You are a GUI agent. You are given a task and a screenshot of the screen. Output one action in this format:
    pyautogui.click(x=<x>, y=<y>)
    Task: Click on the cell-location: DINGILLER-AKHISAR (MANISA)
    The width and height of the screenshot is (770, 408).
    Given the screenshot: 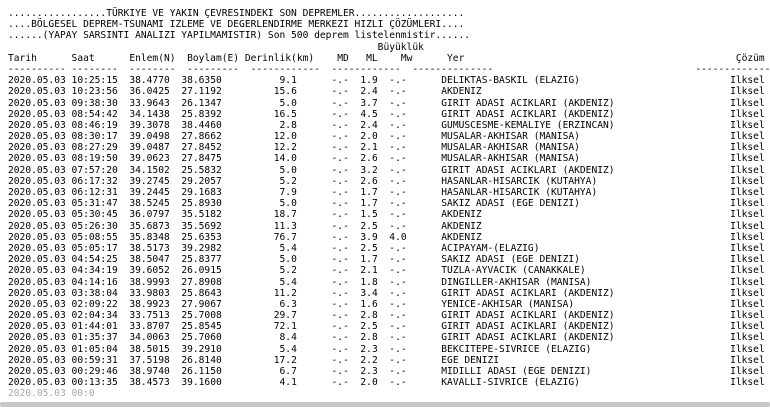 What is the action you would take?
    pyautogui.click(x=586, y=282)
    